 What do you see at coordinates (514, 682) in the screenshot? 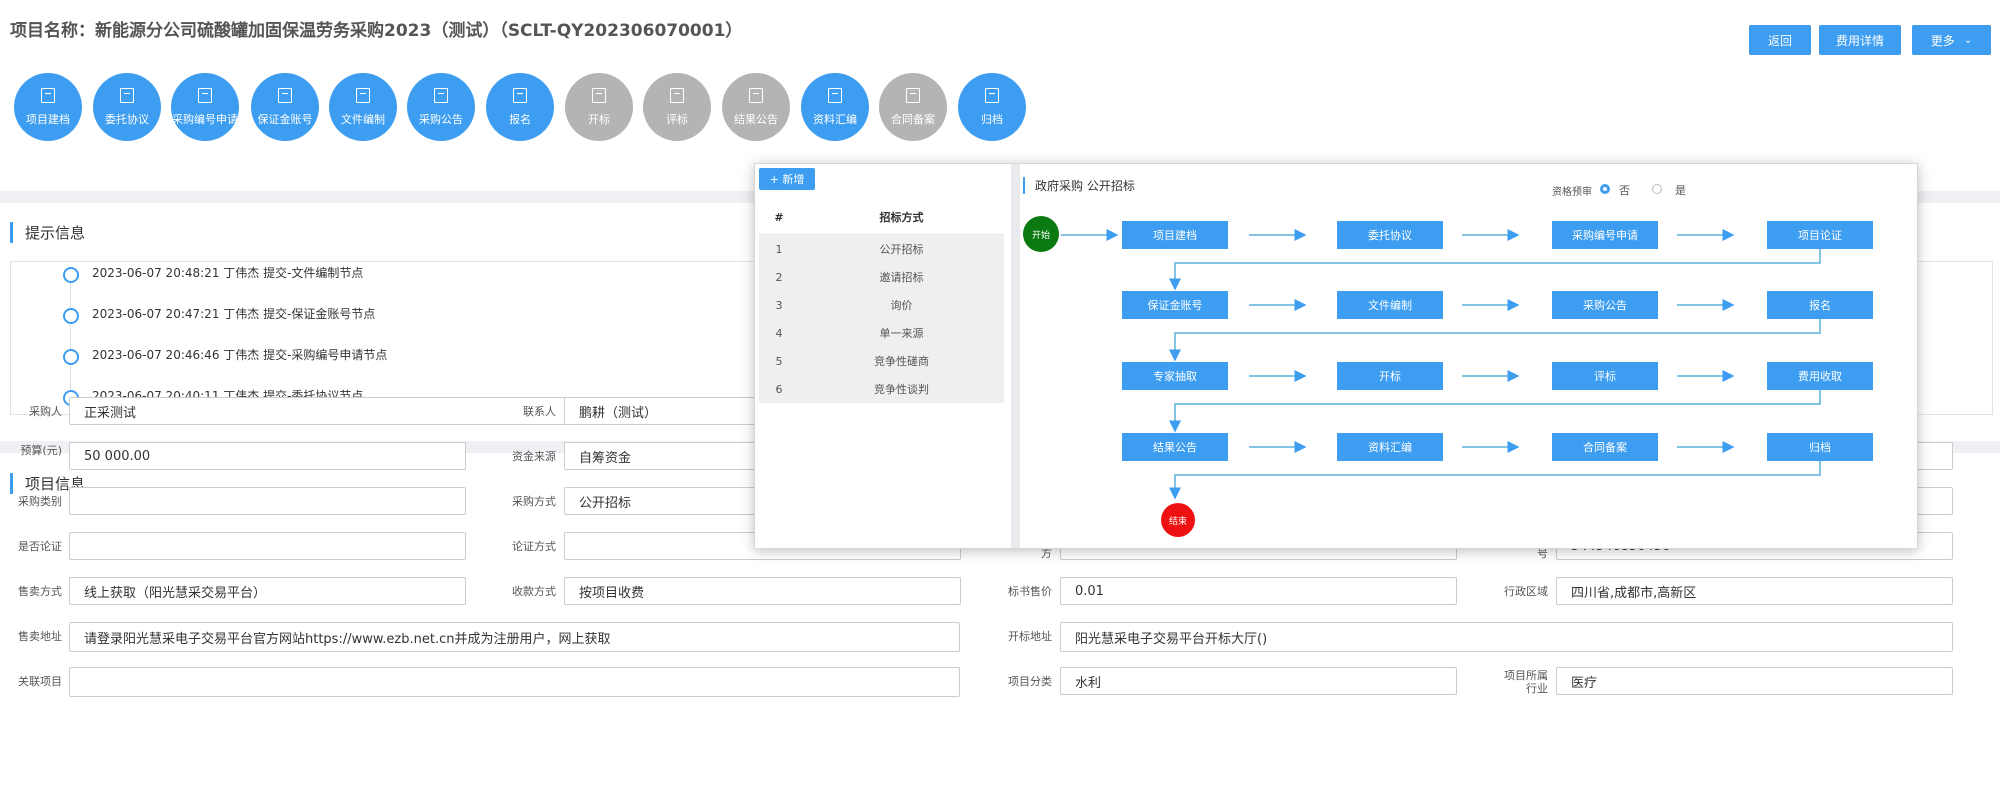
I see `related-project-input` at bounding box center [514, 682].